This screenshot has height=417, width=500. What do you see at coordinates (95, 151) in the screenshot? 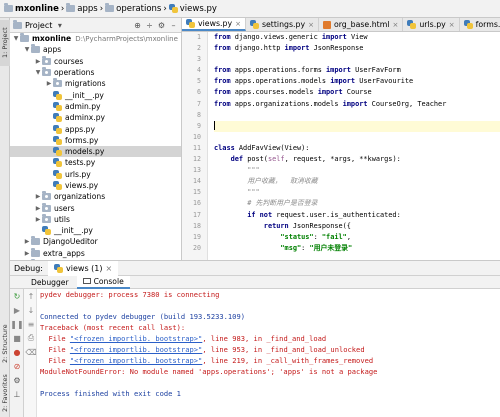
I see `tree-item: models.py` at bounding box center [95, 151].